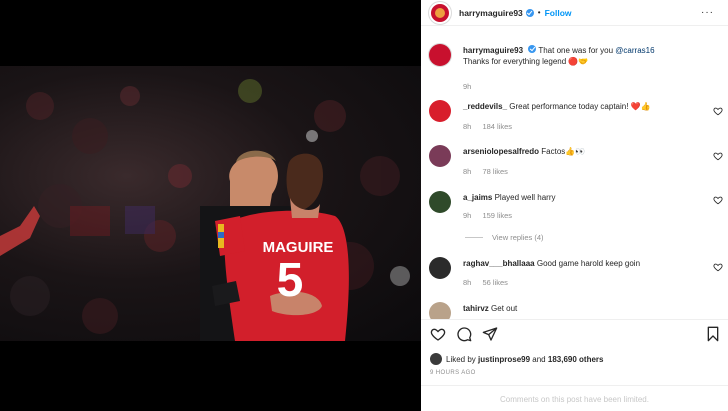 The height and width of the screenshot is (411, 728). What do you see at coordinates (707, 12) in the screenshot?
I see `more-icon: ···` at bounding box center [707, 12].